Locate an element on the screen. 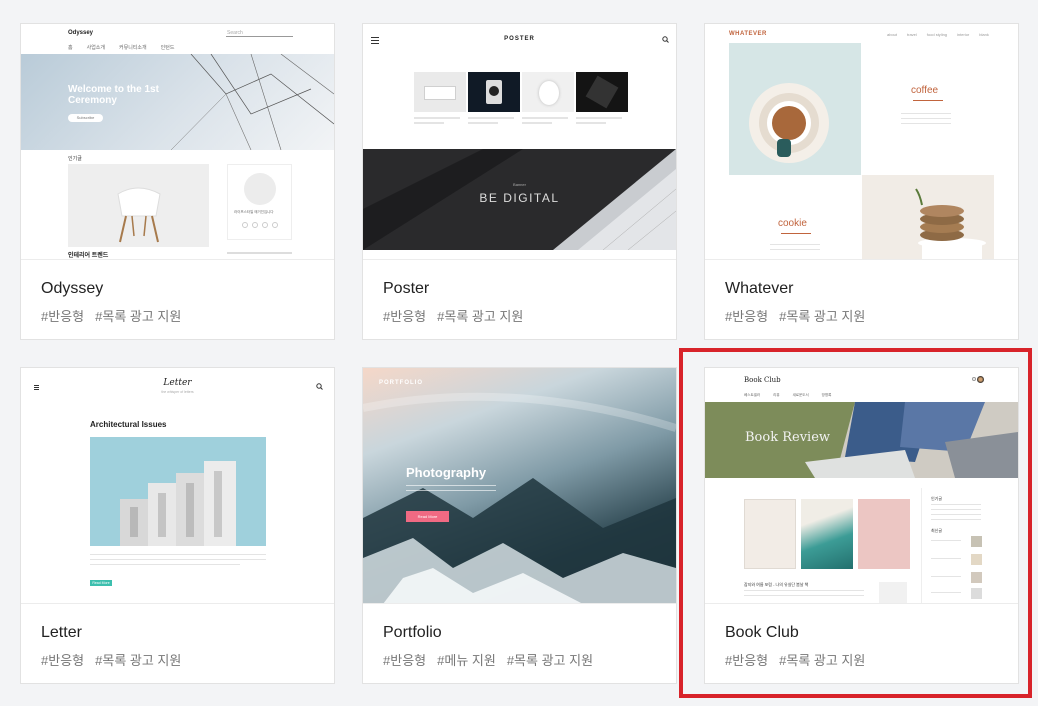 The image size is (1038, 706). preview-hero-image: Welcome to the 1st Ceremony Subscribe is located at coordinates (177, 102).